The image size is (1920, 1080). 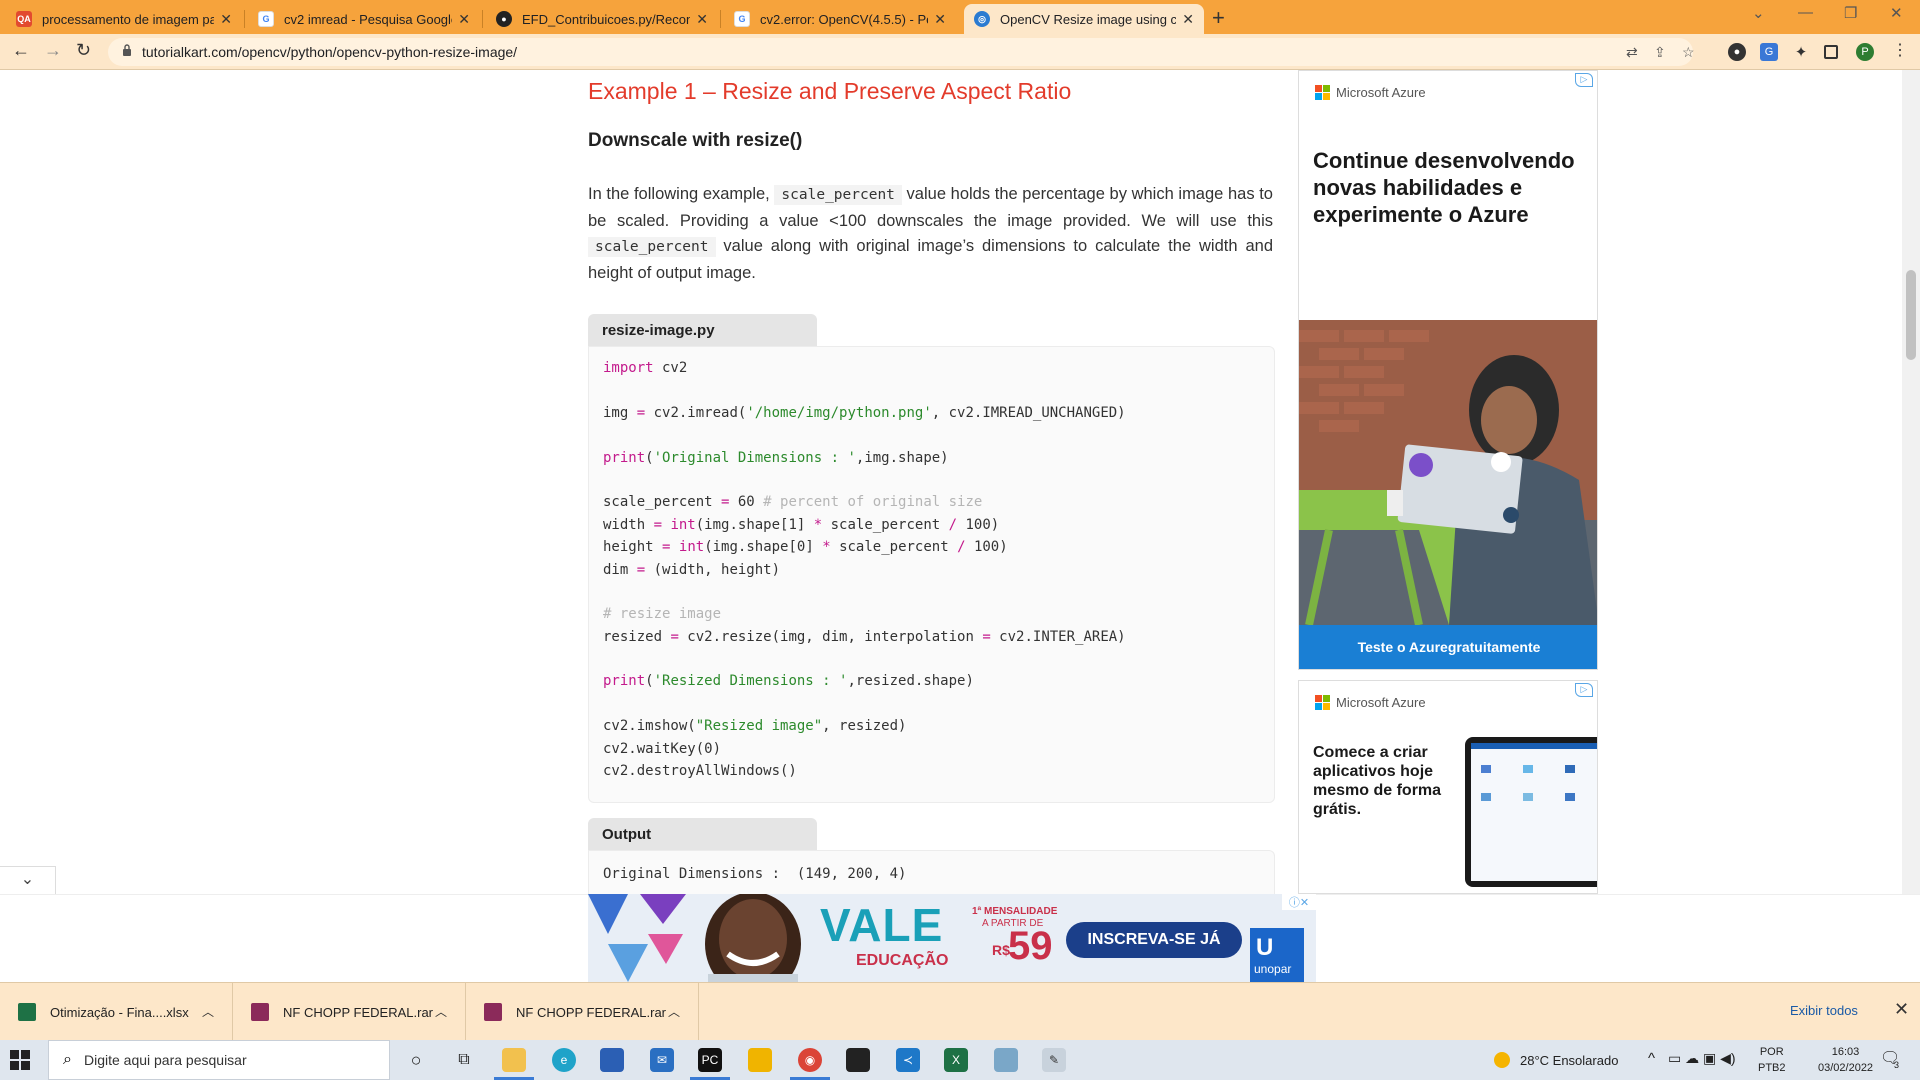 I want to click on taskbar-search-box: ⌕ Digite aqui para pesquisar, so click(x=219, y=1060).